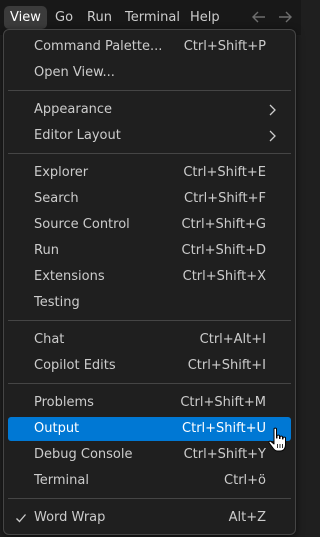  Describe the element at coordinates (82, 224) in the screenshot. I see `menu-item-label: Source Control` at that location.